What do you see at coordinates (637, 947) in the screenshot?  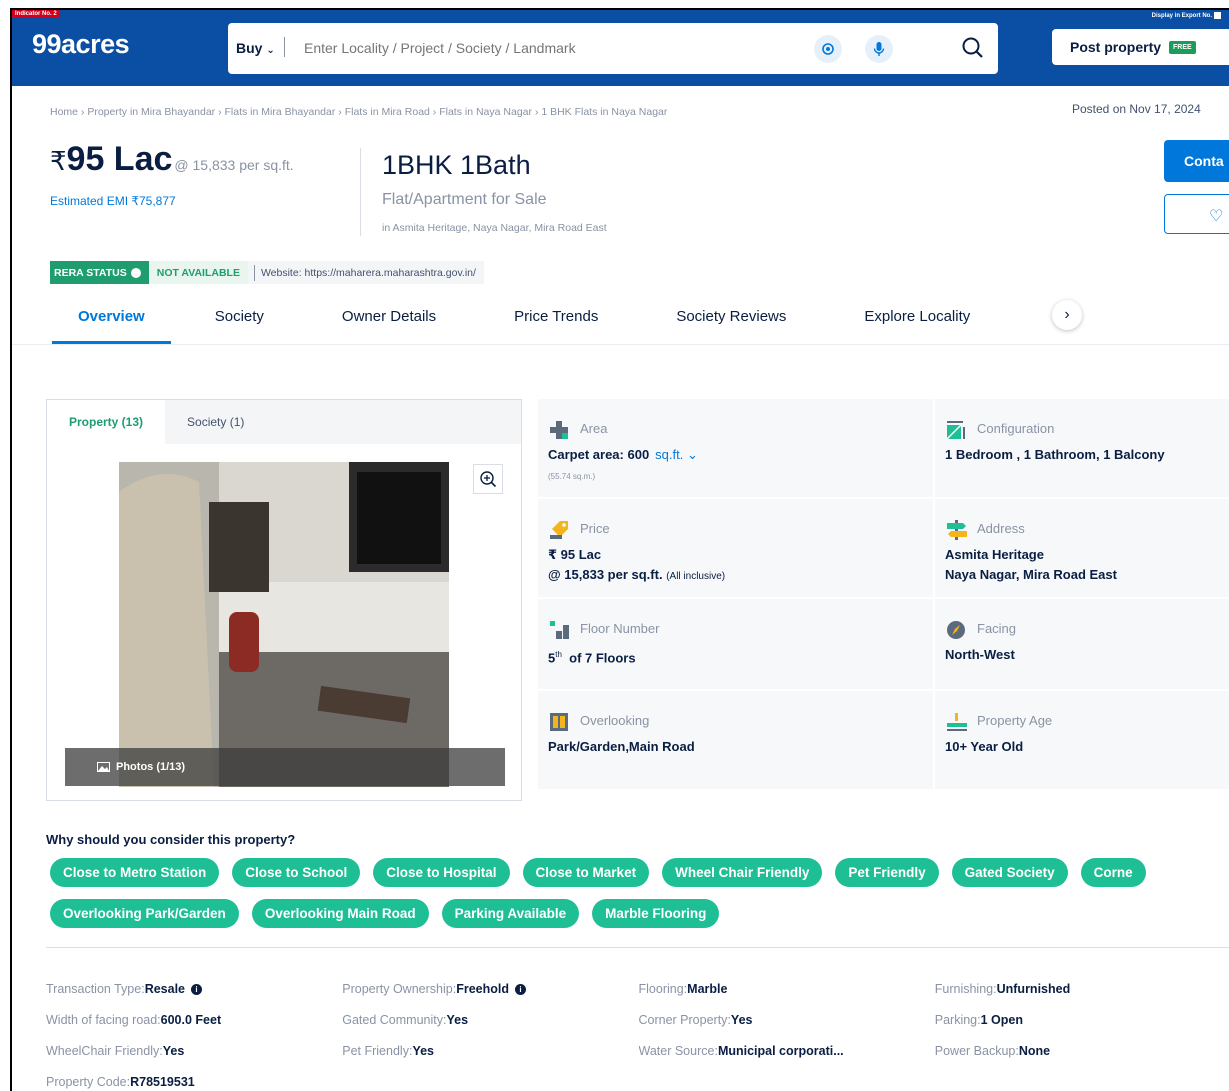 I see `chips-divider` at bounding box center [637, 947].